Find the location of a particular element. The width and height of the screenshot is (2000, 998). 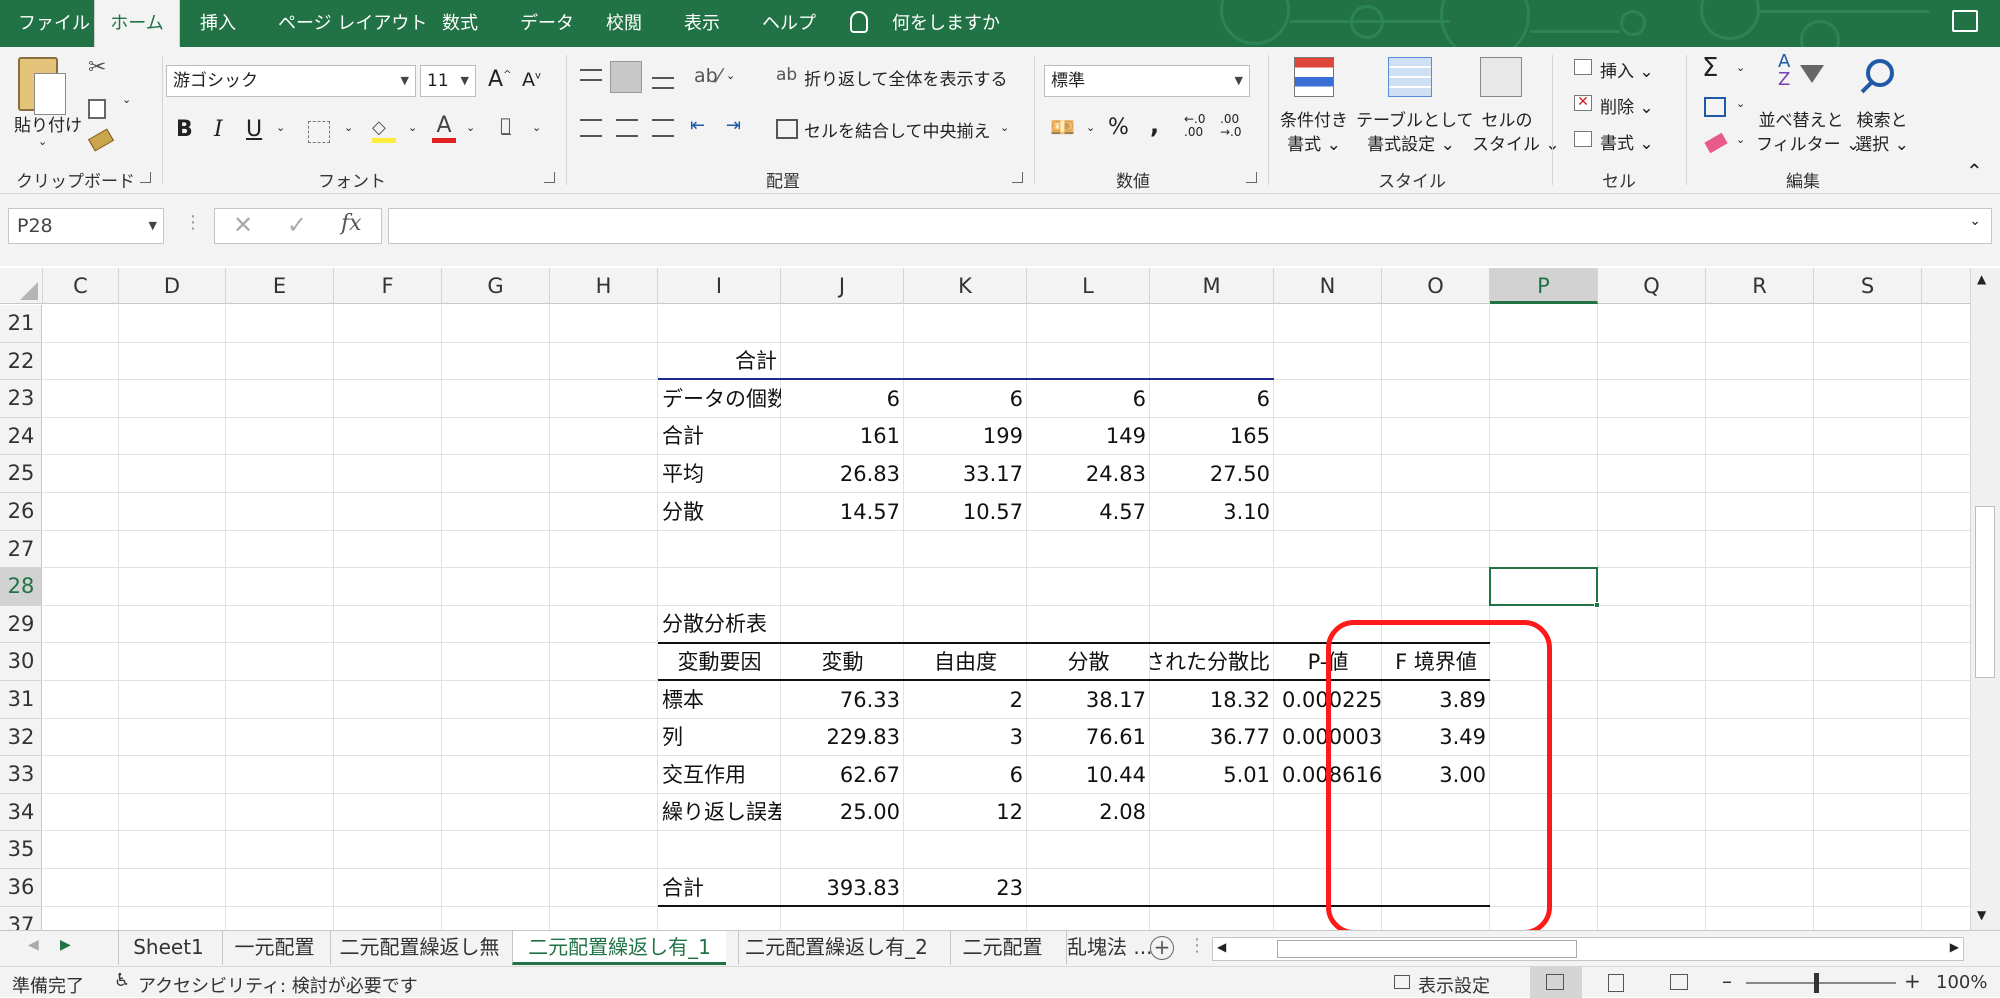

cell-styles-button: セルの スタイル ⌄ is located at coordinates (1516, 133).